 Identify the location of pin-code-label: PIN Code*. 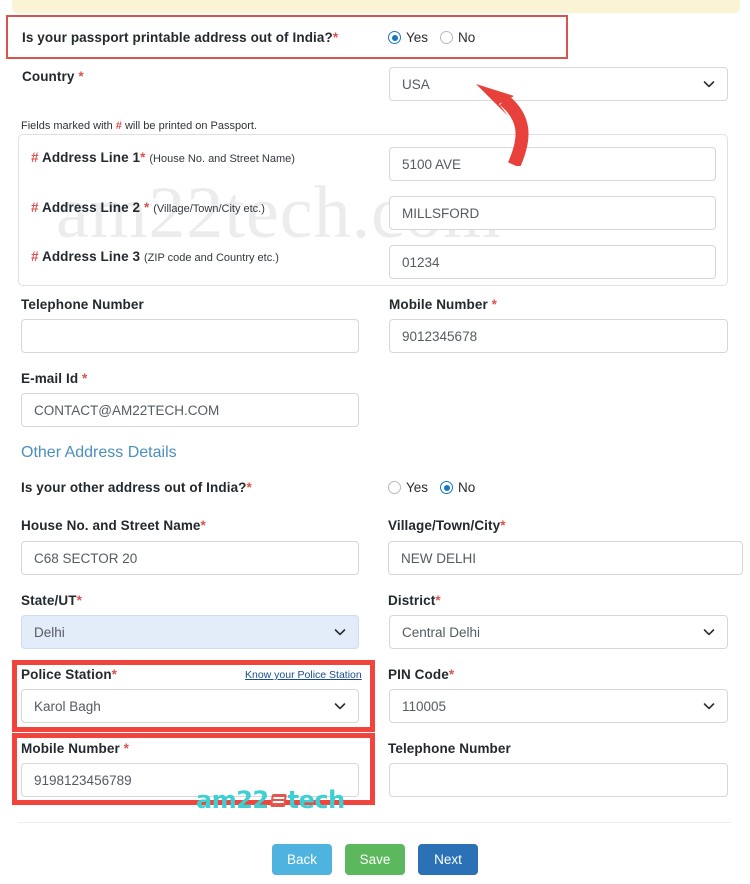
(421, 674).